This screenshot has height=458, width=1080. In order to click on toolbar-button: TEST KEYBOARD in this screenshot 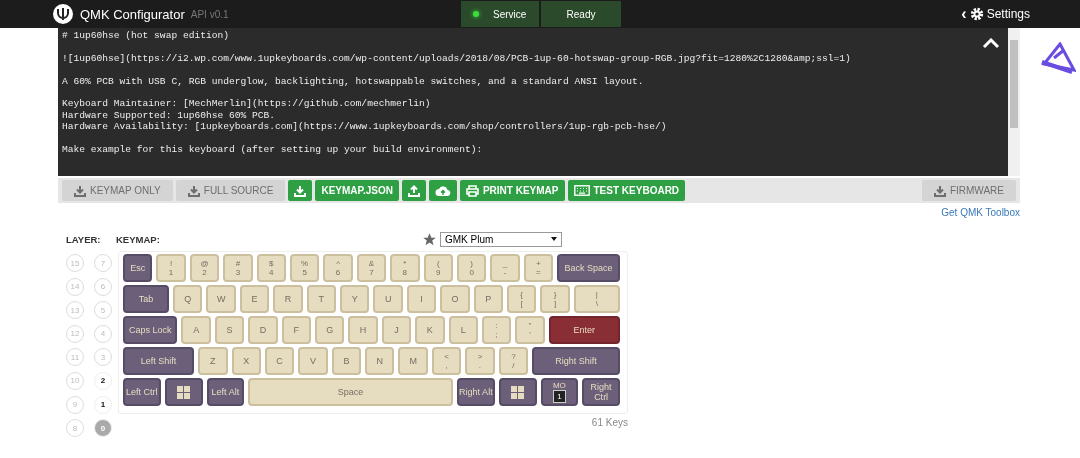, I will do `click(626, 190)`.